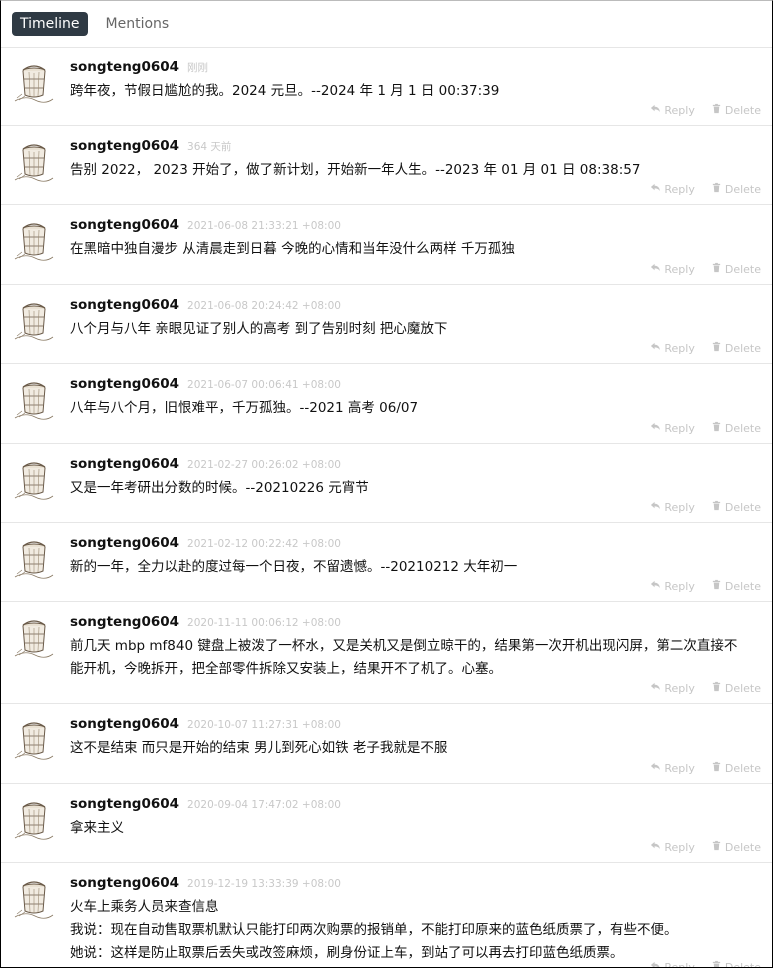  I want to click on post-meta: songteng0604 2020-09-04 17:47:02 +08:00, so click(205, 804).